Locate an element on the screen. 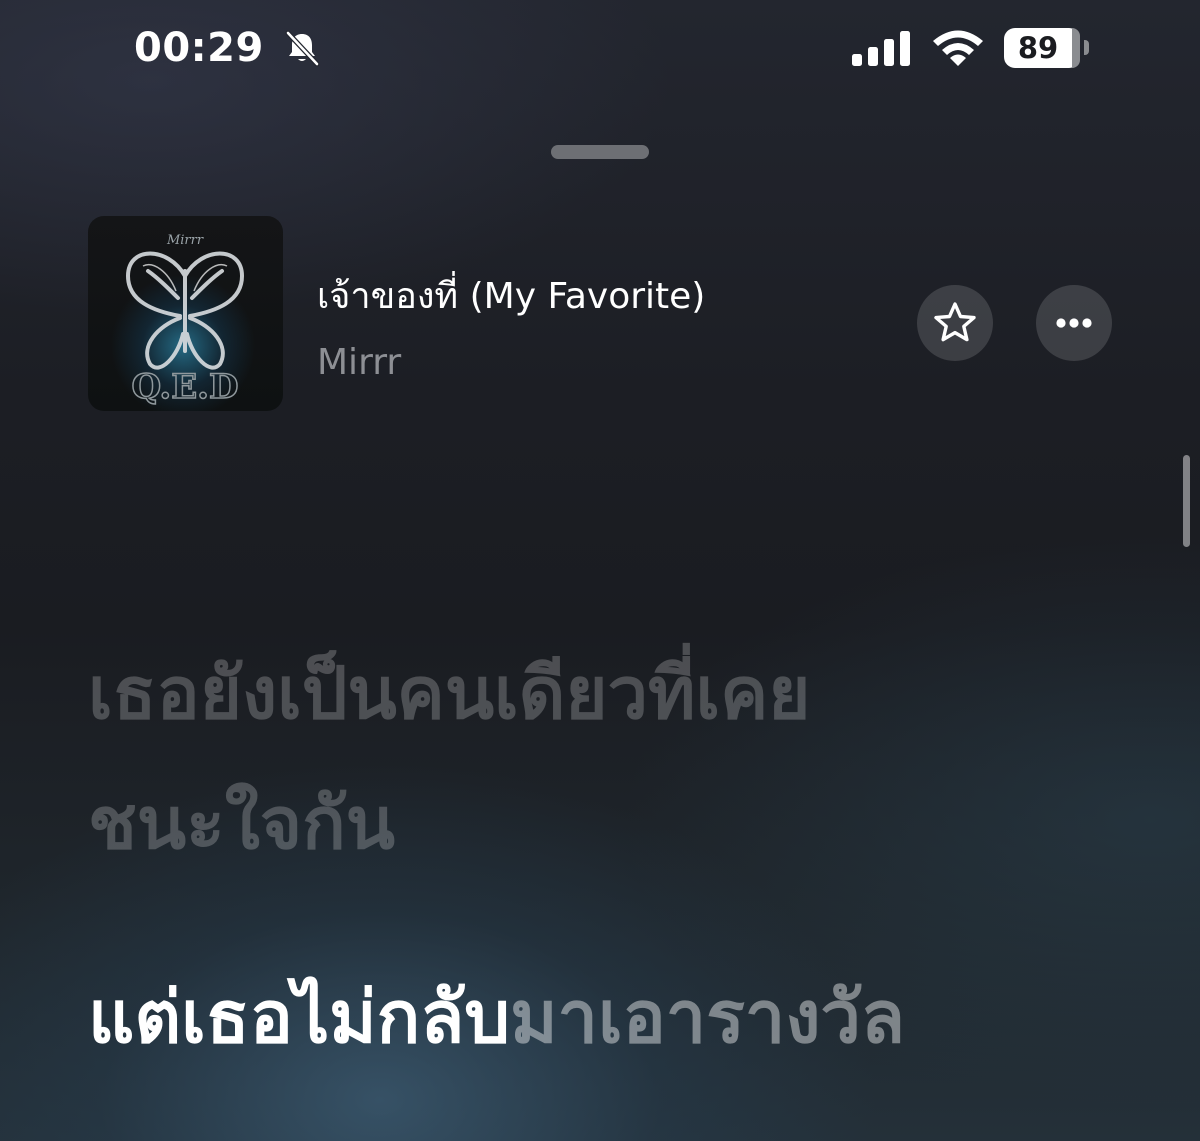  lyric-sung-part: แต่เธอไม่กลับ is located at coordinates (299, 1017).